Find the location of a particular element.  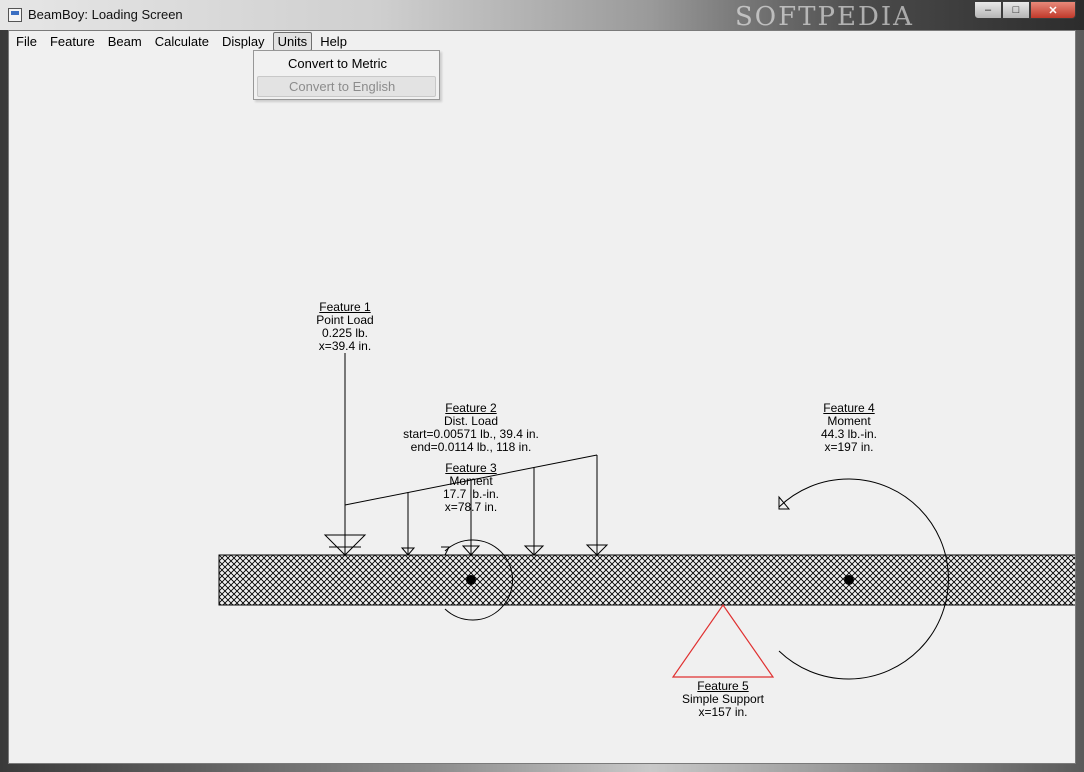

menu-display: Display is located at coordinates (243, 41).